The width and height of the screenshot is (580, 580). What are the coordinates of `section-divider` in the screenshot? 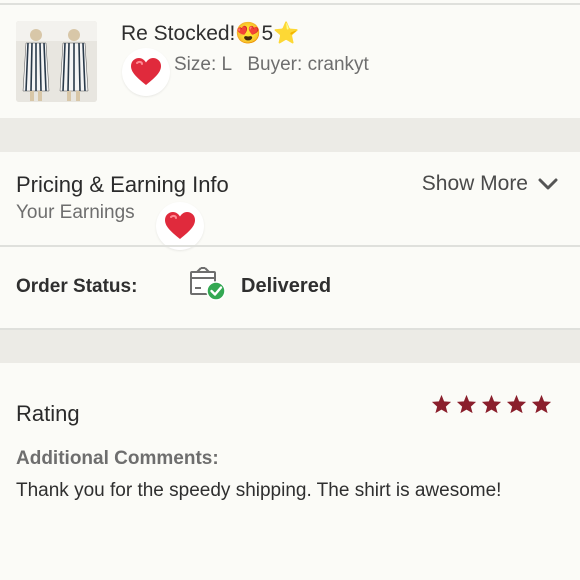 It's located at (290, 246).